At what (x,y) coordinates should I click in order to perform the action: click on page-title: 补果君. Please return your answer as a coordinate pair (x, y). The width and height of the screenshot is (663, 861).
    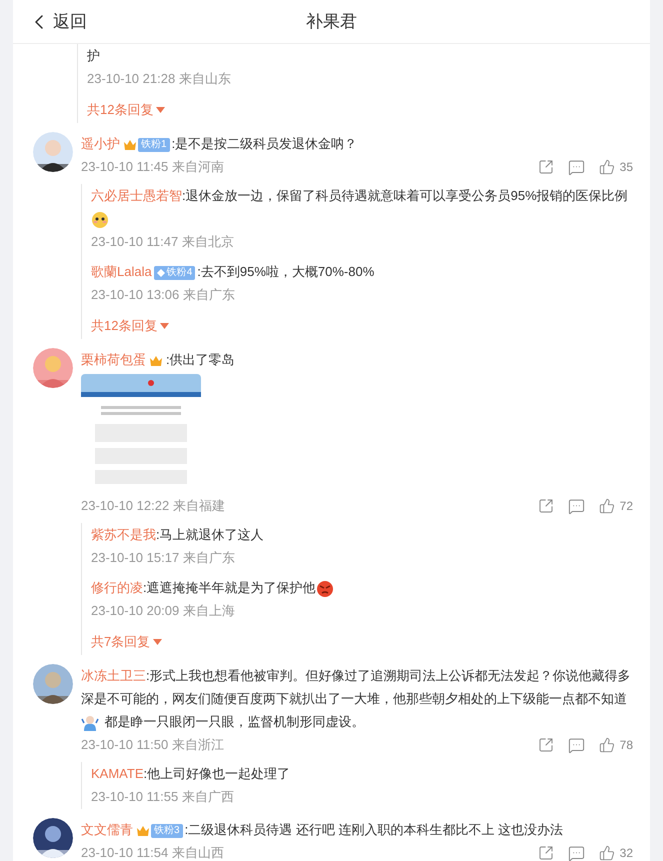
    Looking at the image, I should click on (331, 21).